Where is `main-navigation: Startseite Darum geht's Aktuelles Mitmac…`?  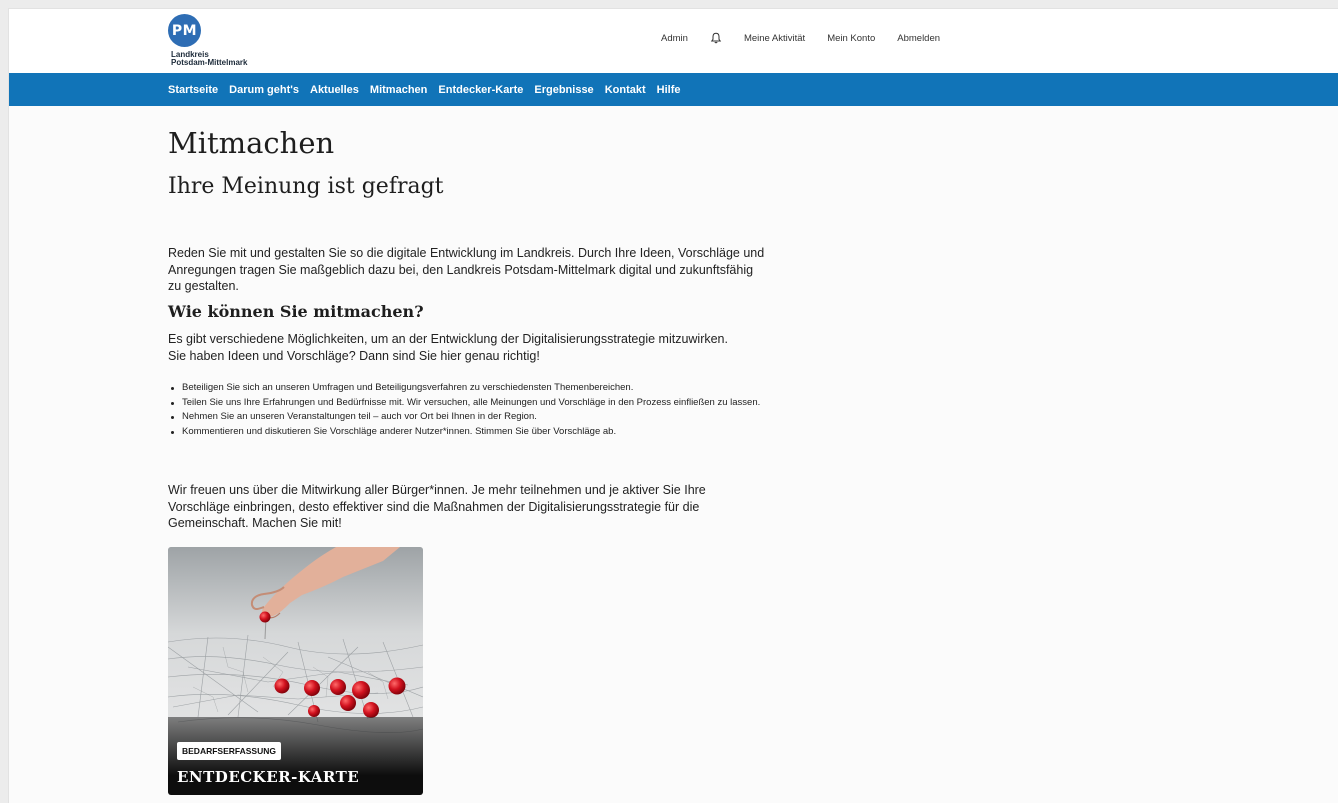
main-navigation: Startseite Darum geht's Aktuelles Mitmac… is located at coordinates (673, 89).